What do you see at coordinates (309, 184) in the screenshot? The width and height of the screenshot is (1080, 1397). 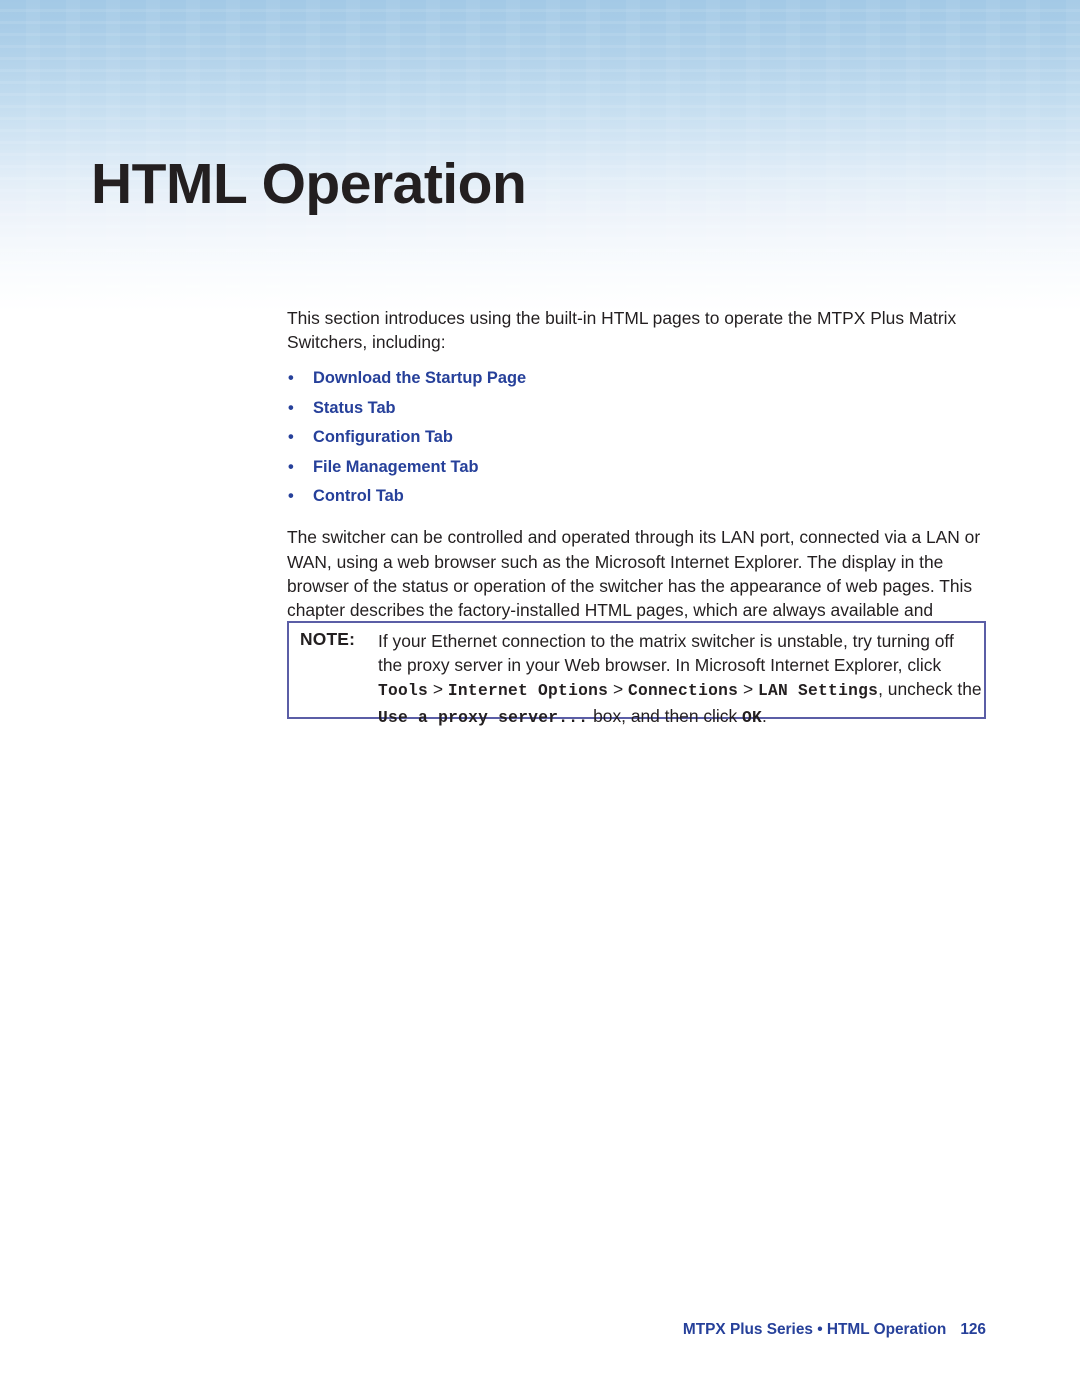 I see `page-title: HTML Operation` at bounding box center [309, 184].